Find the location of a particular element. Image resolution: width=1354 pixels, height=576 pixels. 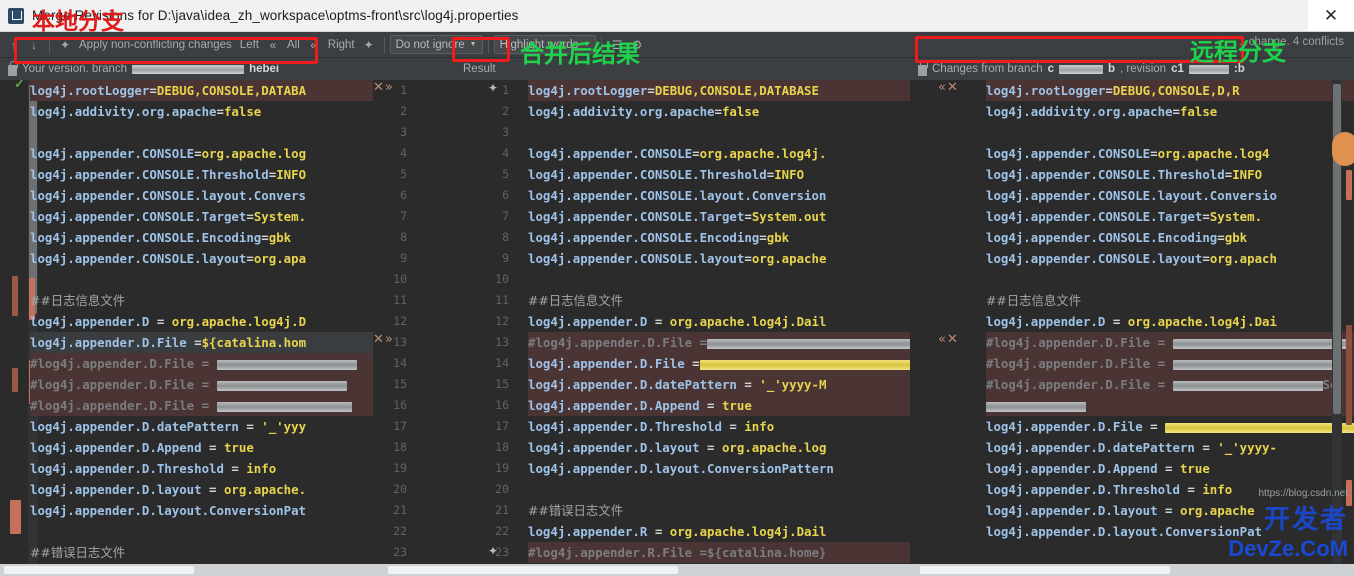

code-line: log4j.rootLogger=DEBUG,CONSOLE,DATABA is located at coordinates (201, 90).